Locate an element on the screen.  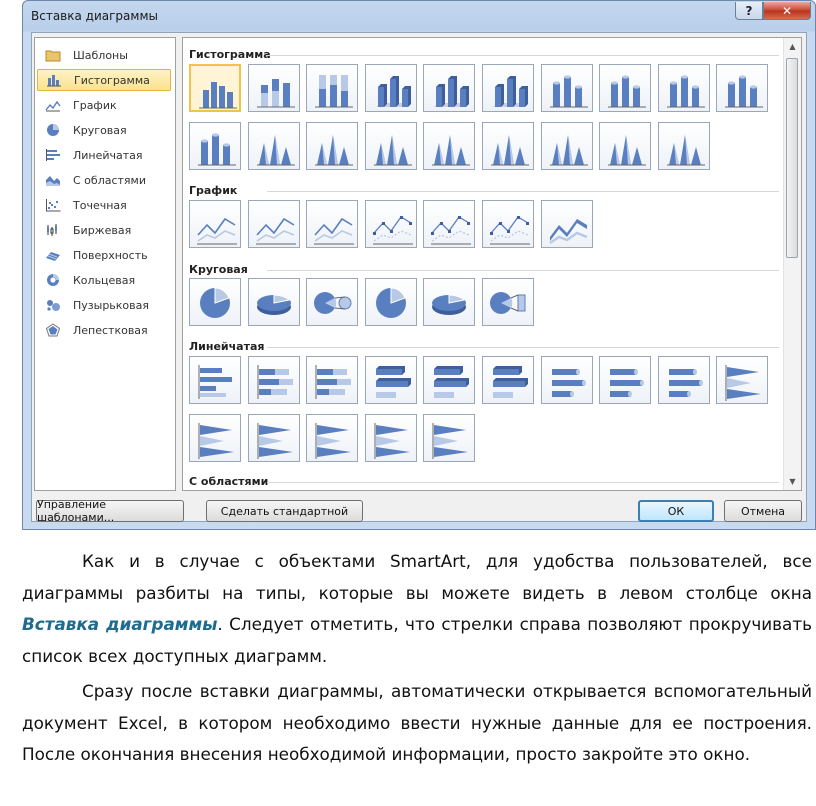
close-button: ✕ is located at coordinates (787, 11).